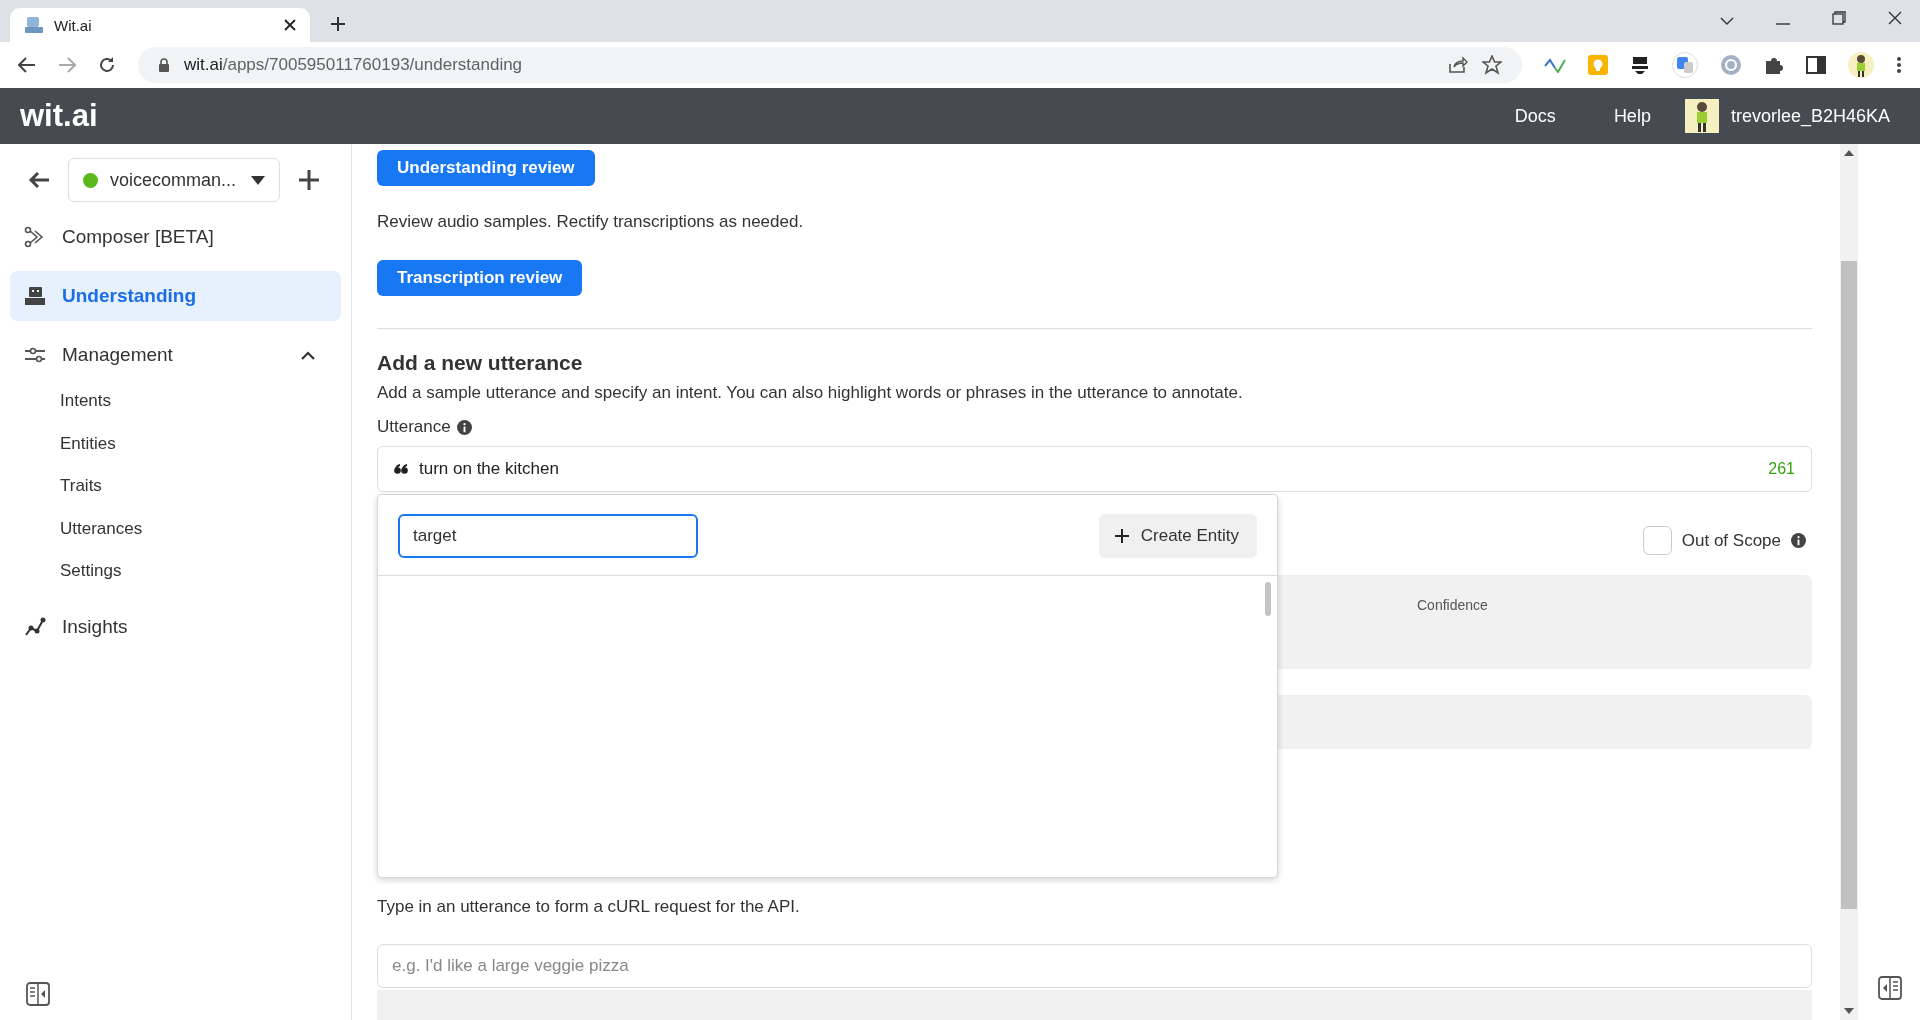 The image size is (1920, 1020). Describe the element at coordinates (1890, 988) in the screenshot. I see `expand-panel-icon` at that location.